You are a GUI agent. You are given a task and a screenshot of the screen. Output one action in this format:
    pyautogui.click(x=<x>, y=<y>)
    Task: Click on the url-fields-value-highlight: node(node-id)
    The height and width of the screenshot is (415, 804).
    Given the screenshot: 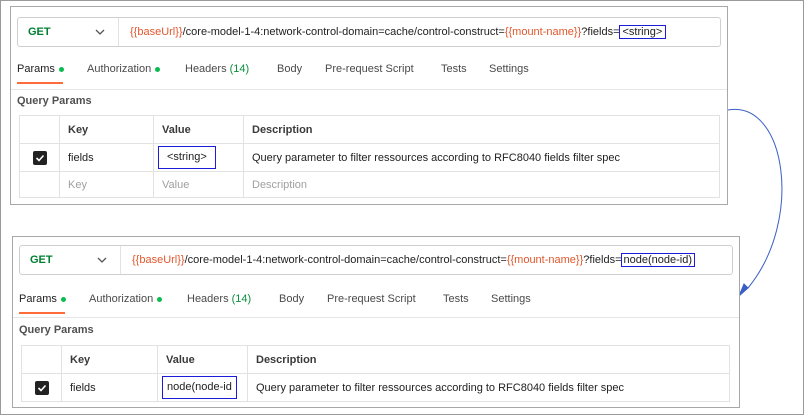 What is the action you would take?
    pyautogui.click(x=657, y=260)
    